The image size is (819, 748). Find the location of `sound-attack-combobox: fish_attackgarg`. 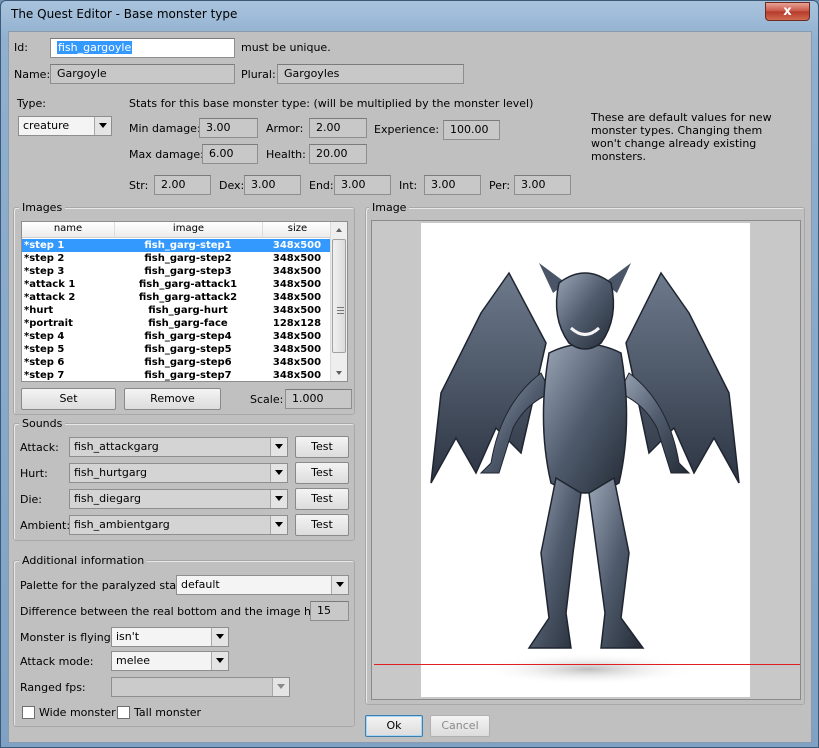

sound-attack-combobox: fish_attackgarg is located at coordinates (178, 447).